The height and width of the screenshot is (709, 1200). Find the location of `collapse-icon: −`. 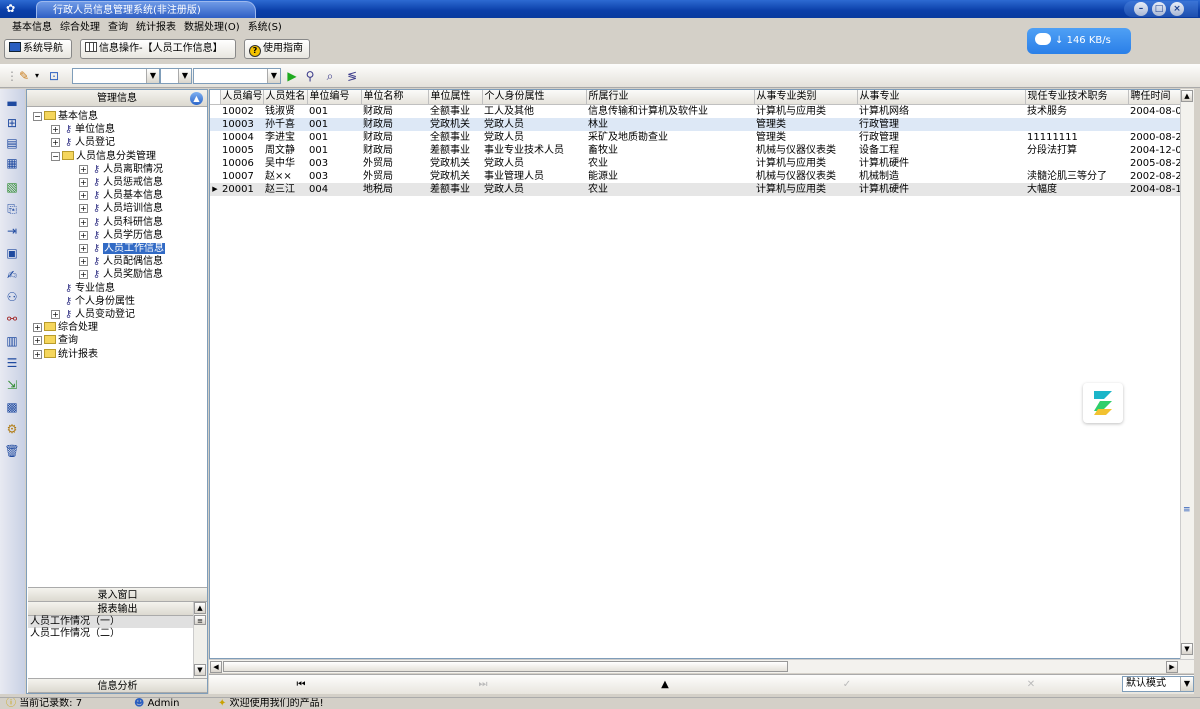

collapse-icon: − is located at coordinates (37, 116).